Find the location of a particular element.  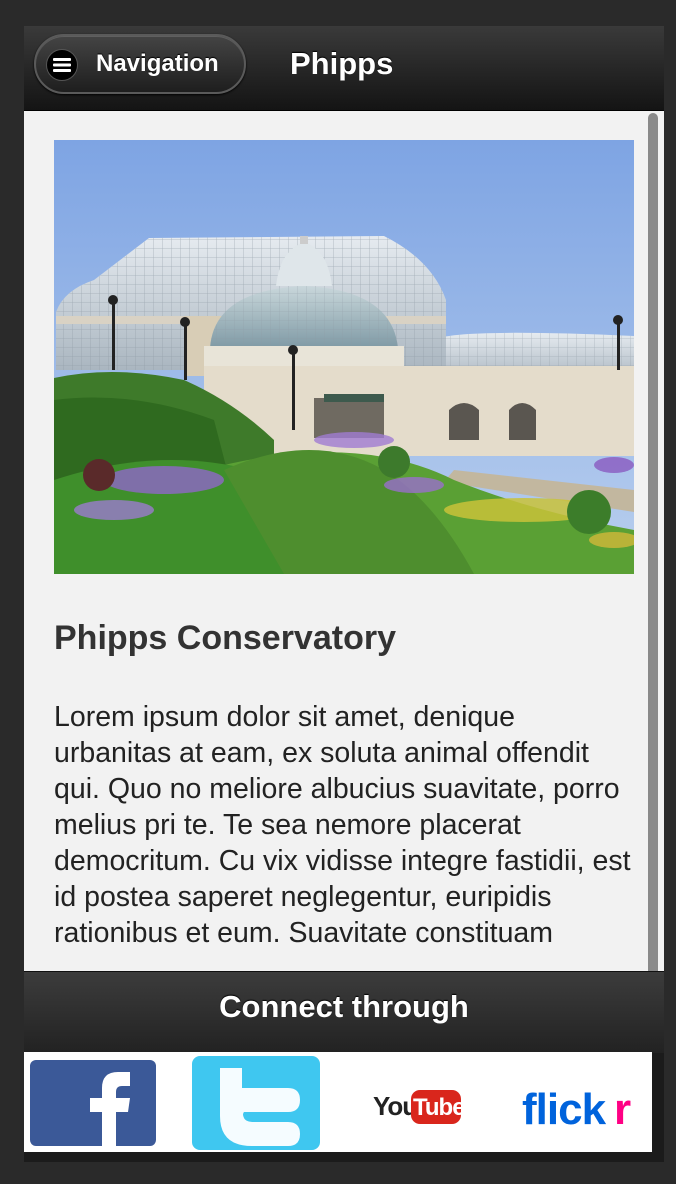

flickr-link: flick r is located at coordinates (579, 1102).